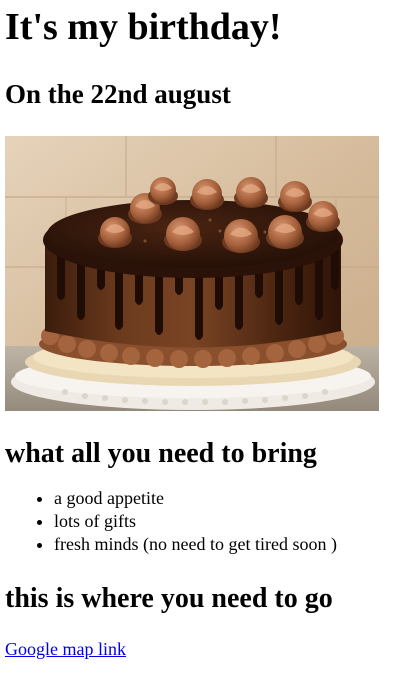 The image size is (420, 691). Describe the element at coordinates (143, 27) in the screenshot. I see `page-title: It's my birthday!` at that location.